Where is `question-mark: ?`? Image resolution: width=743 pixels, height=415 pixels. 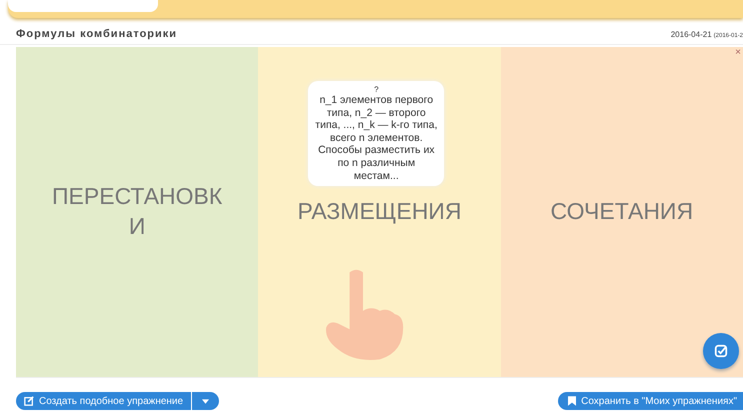
question-mark: ? is located at coordinates (376, 89).